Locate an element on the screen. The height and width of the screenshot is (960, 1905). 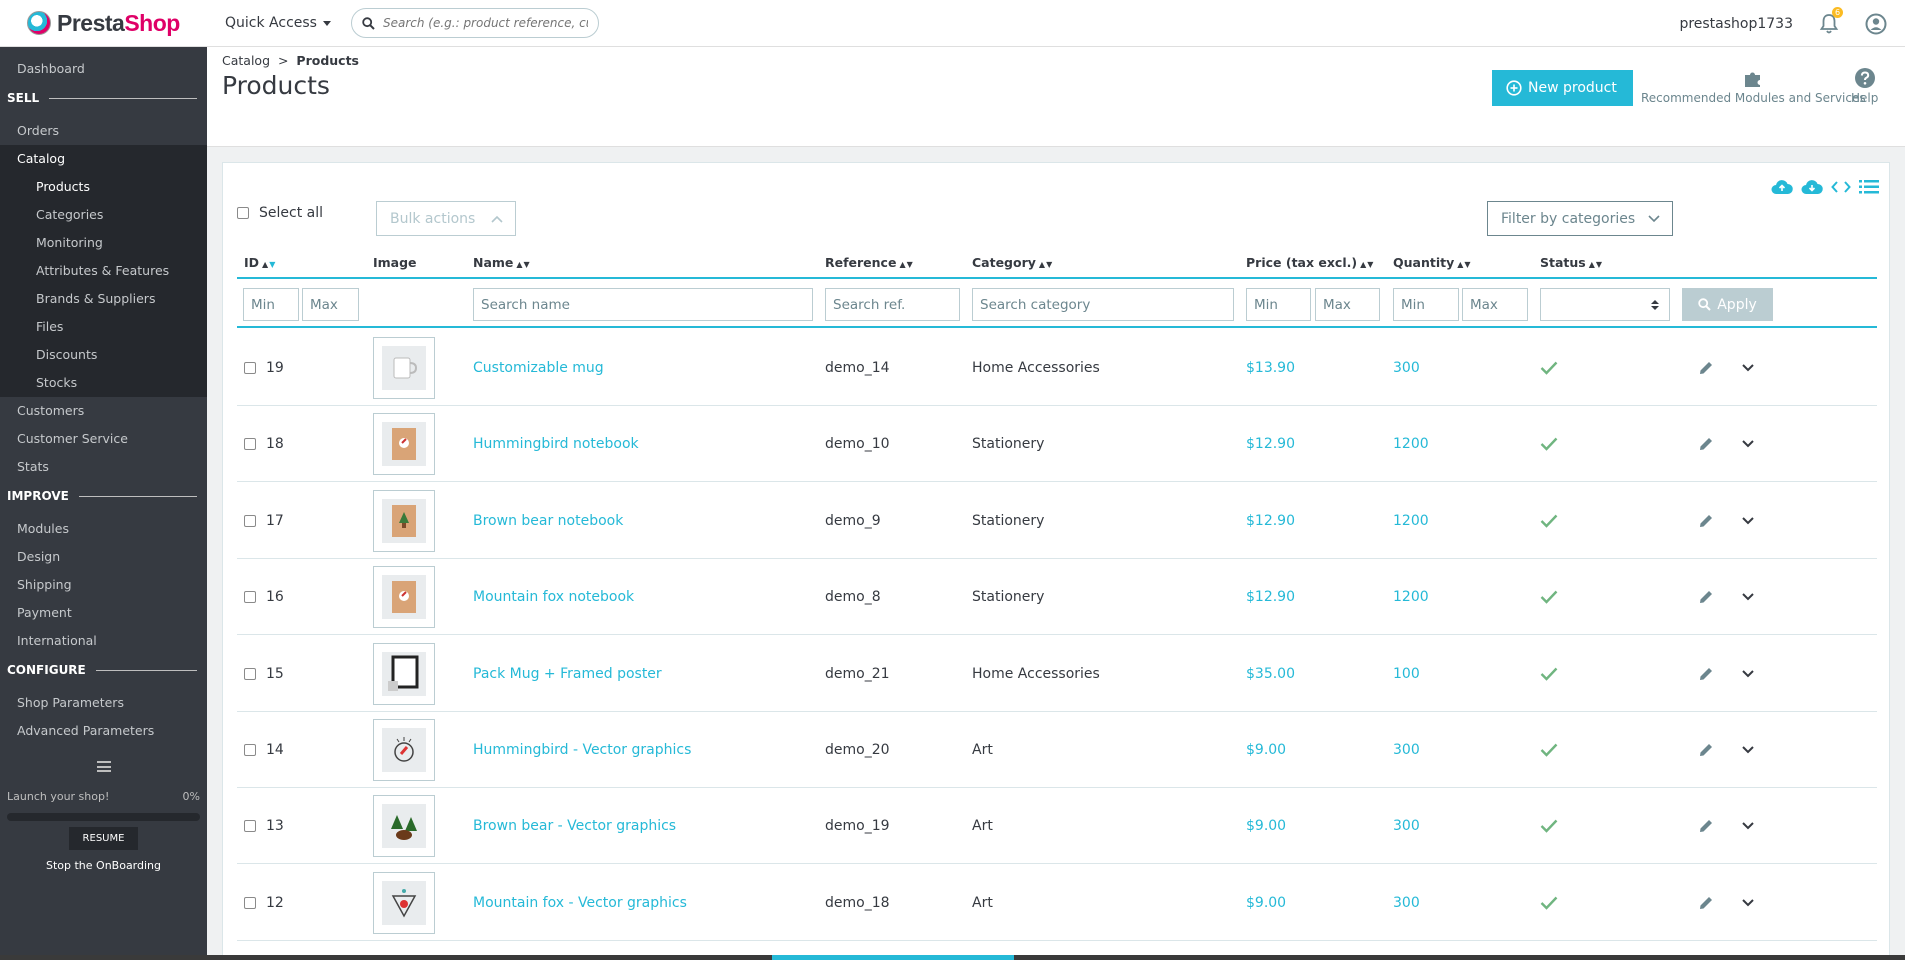
id-min-input is located at coordinates (271, 304).